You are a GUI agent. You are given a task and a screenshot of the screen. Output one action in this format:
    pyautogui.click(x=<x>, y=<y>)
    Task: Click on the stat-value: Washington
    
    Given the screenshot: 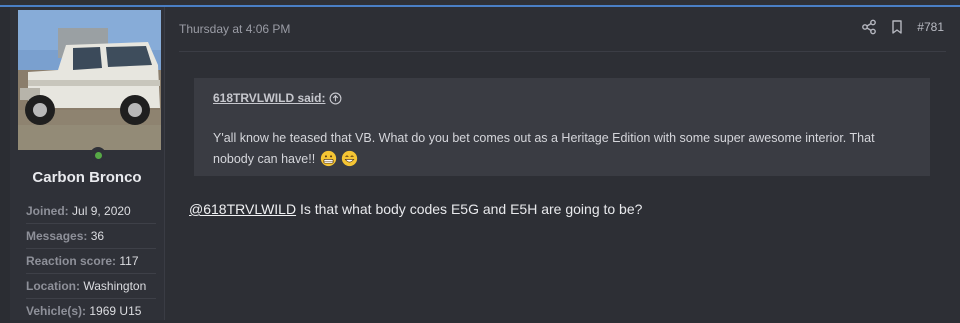 What is the action you would take?
    pyautogui.click(x=115, y=286)
    